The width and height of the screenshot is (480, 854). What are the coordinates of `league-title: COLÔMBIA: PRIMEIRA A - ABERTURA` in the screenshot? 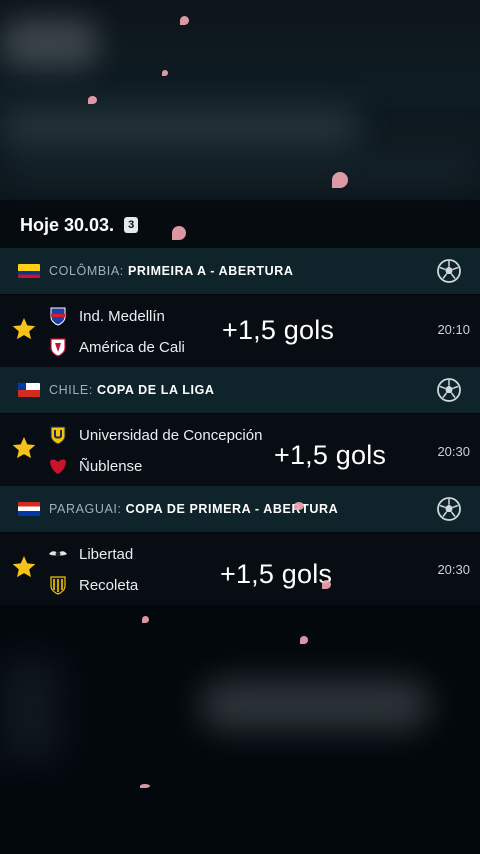 It's located at (171, 271).